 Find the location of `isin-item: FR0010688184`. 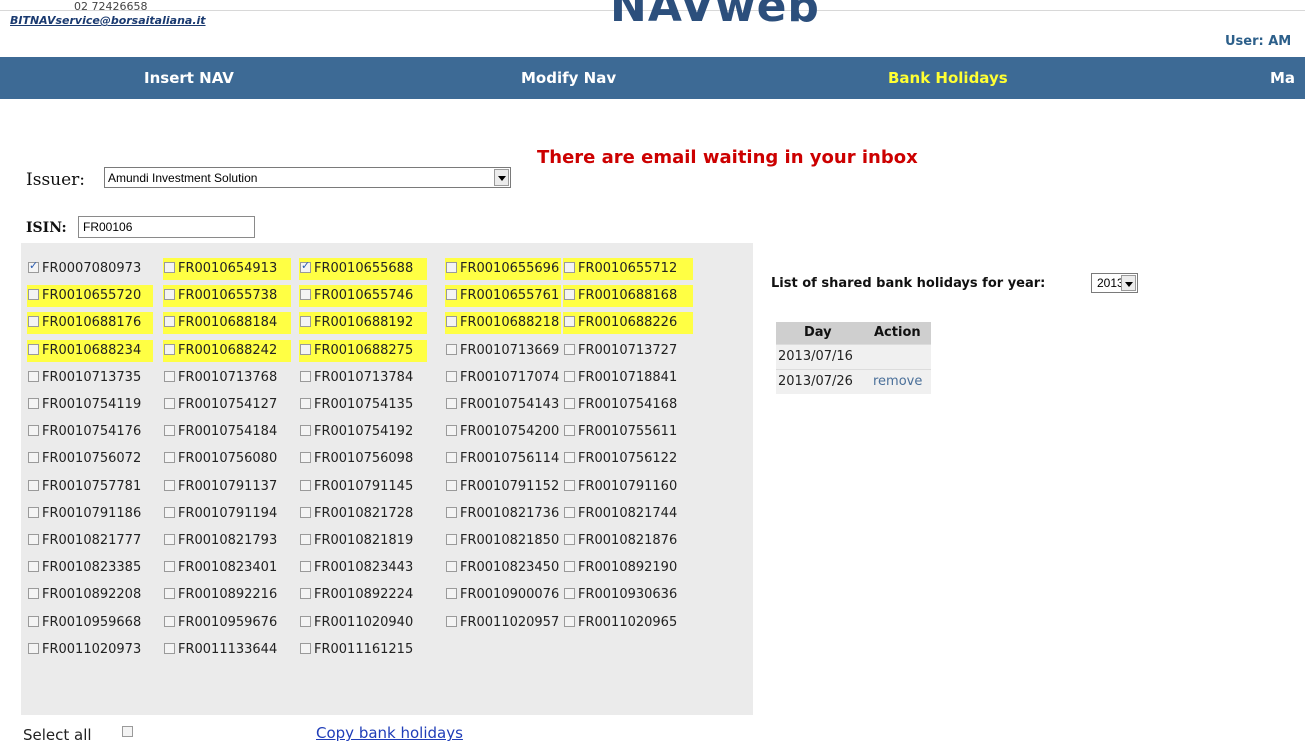

isin-item: FR0010688184 is located at coordinates (227, 323).